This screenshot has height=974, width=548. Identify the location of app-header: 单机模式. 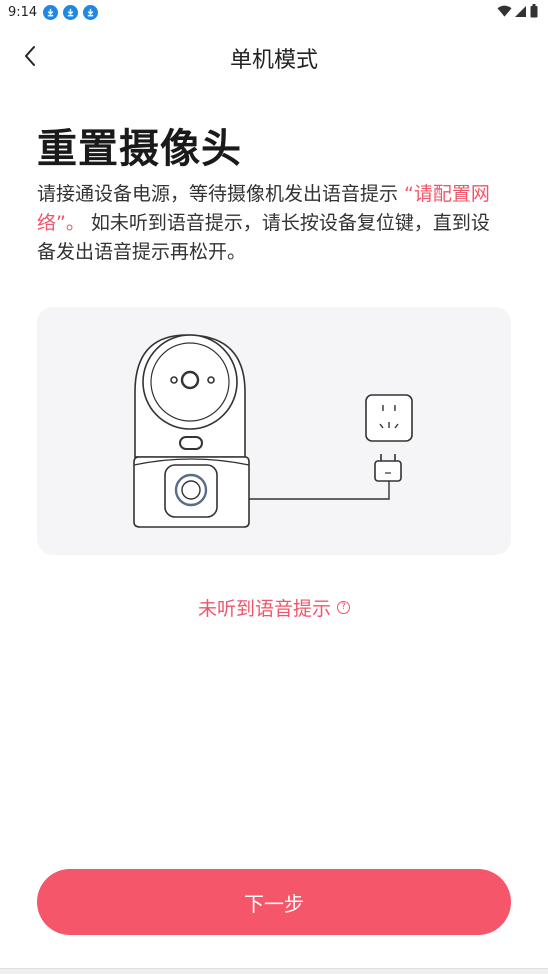
(274, 56).